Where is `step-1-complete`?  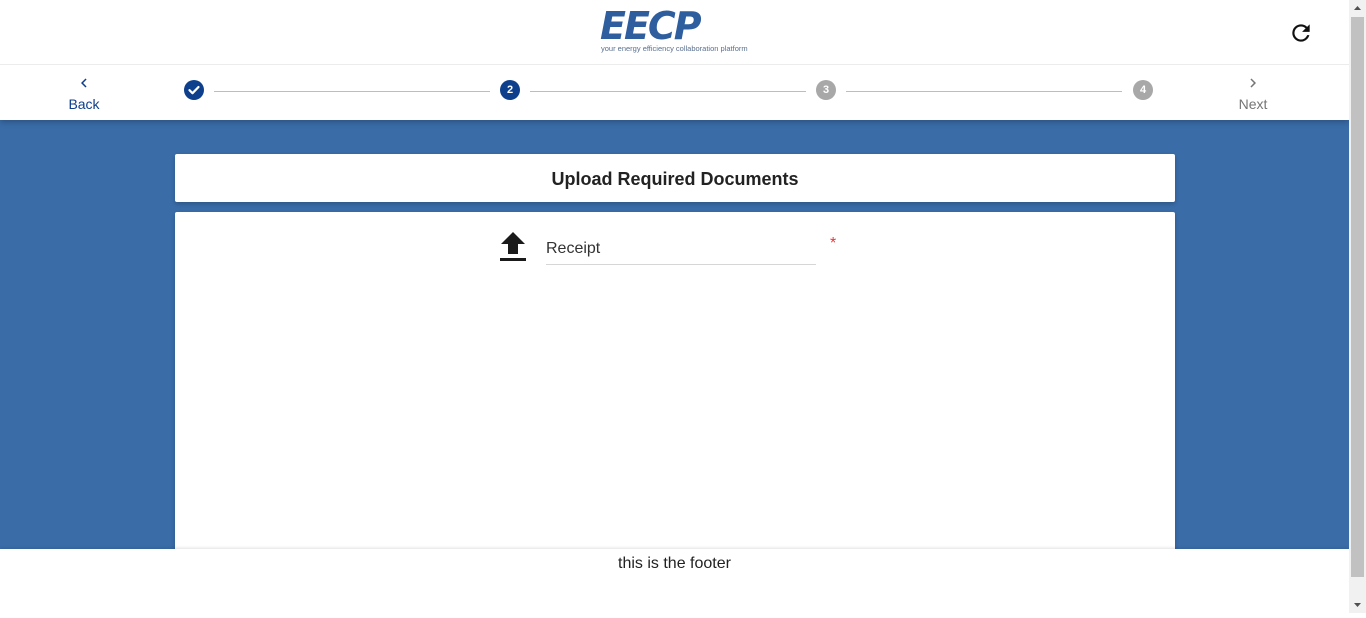 step-1-complete is located at coordinates (194, 90).